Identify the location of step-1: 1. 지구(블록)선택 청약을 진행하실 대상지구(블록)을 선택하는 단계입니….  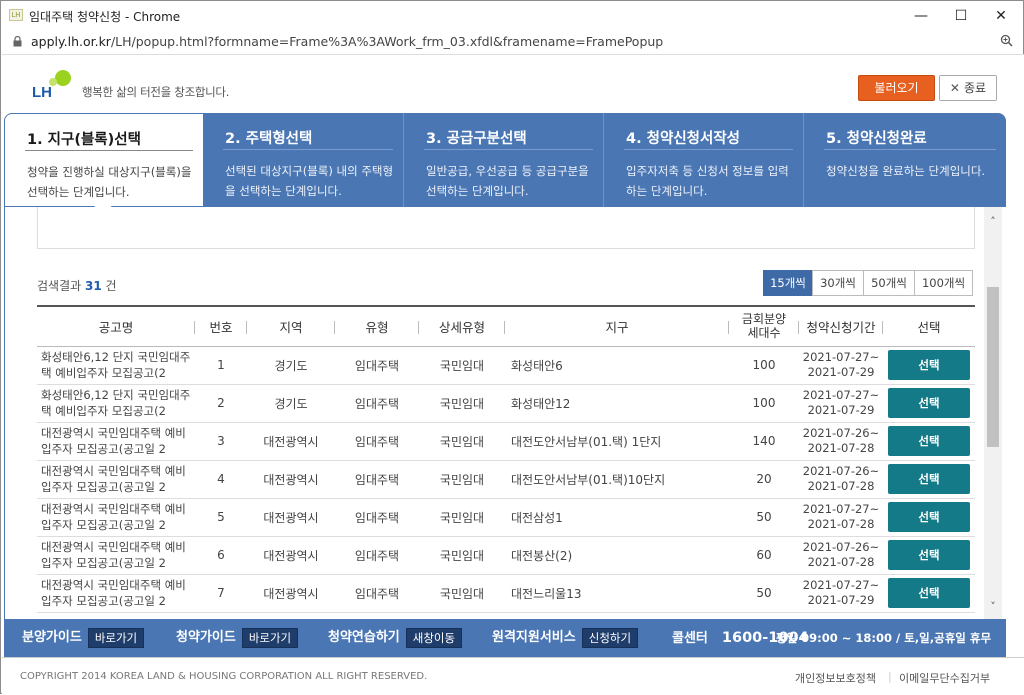
(104, 160).